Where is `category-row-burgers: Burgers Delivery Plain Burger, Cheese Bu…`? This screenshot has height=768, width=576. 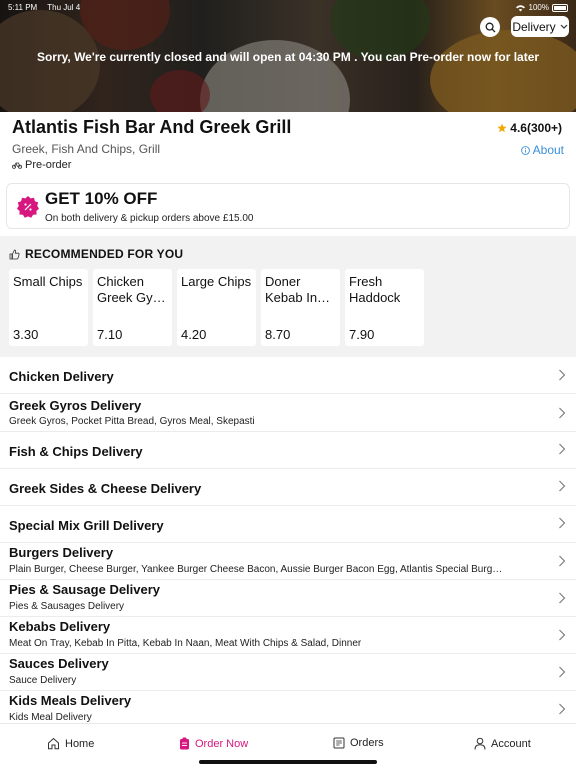 category-row-burgers: Burgers Delivery Plain Burger, Cheese Bu… is located at coordinates (288, 561).